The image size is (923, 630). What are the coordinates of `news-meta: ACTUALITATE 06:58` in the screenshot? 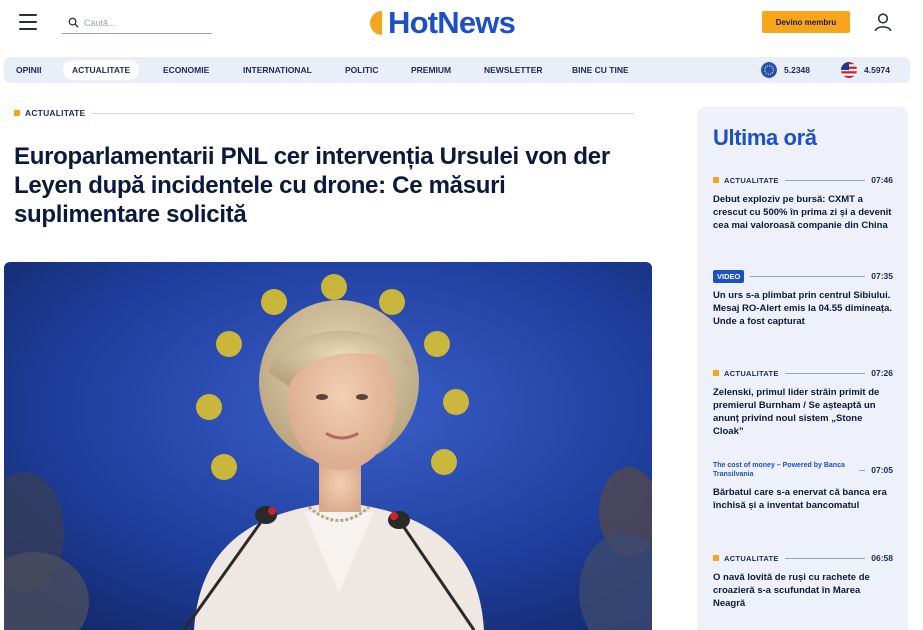 It's located at (803, 558).